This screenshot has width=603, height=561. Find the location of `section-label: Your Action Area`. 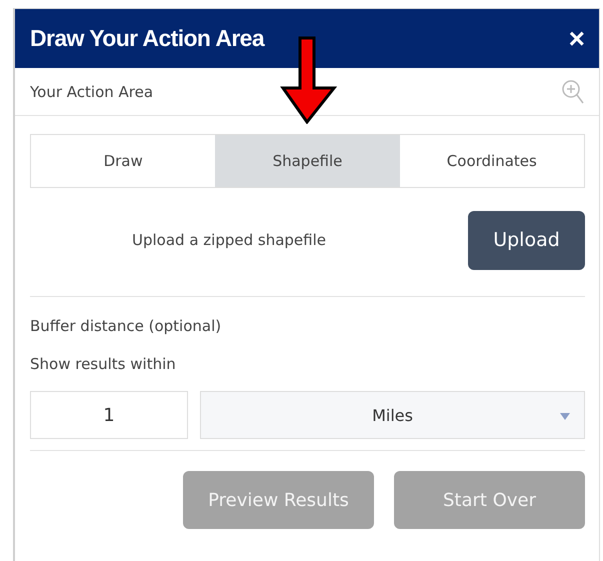

section-label: Your Action Area is located at coordinates (92, 91).